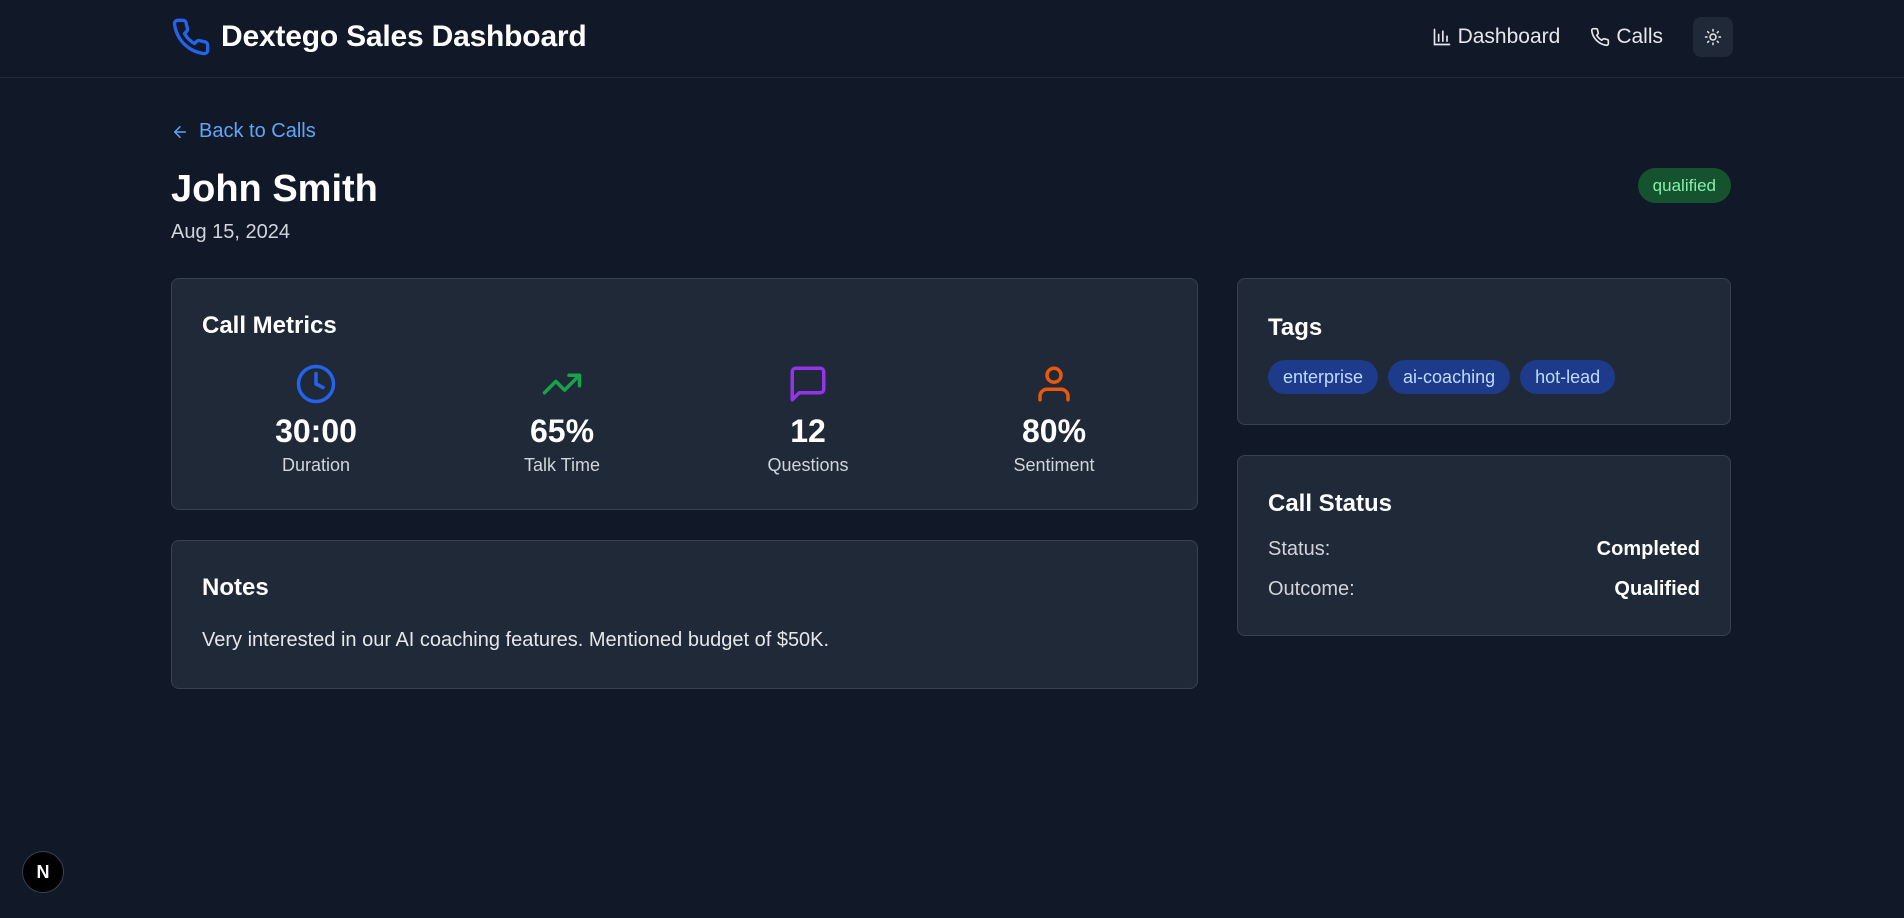  What do you see at coordinates (1648, 549) in the screenshot?
I see `status-value: Completed` at bounding box center [1648, 549].